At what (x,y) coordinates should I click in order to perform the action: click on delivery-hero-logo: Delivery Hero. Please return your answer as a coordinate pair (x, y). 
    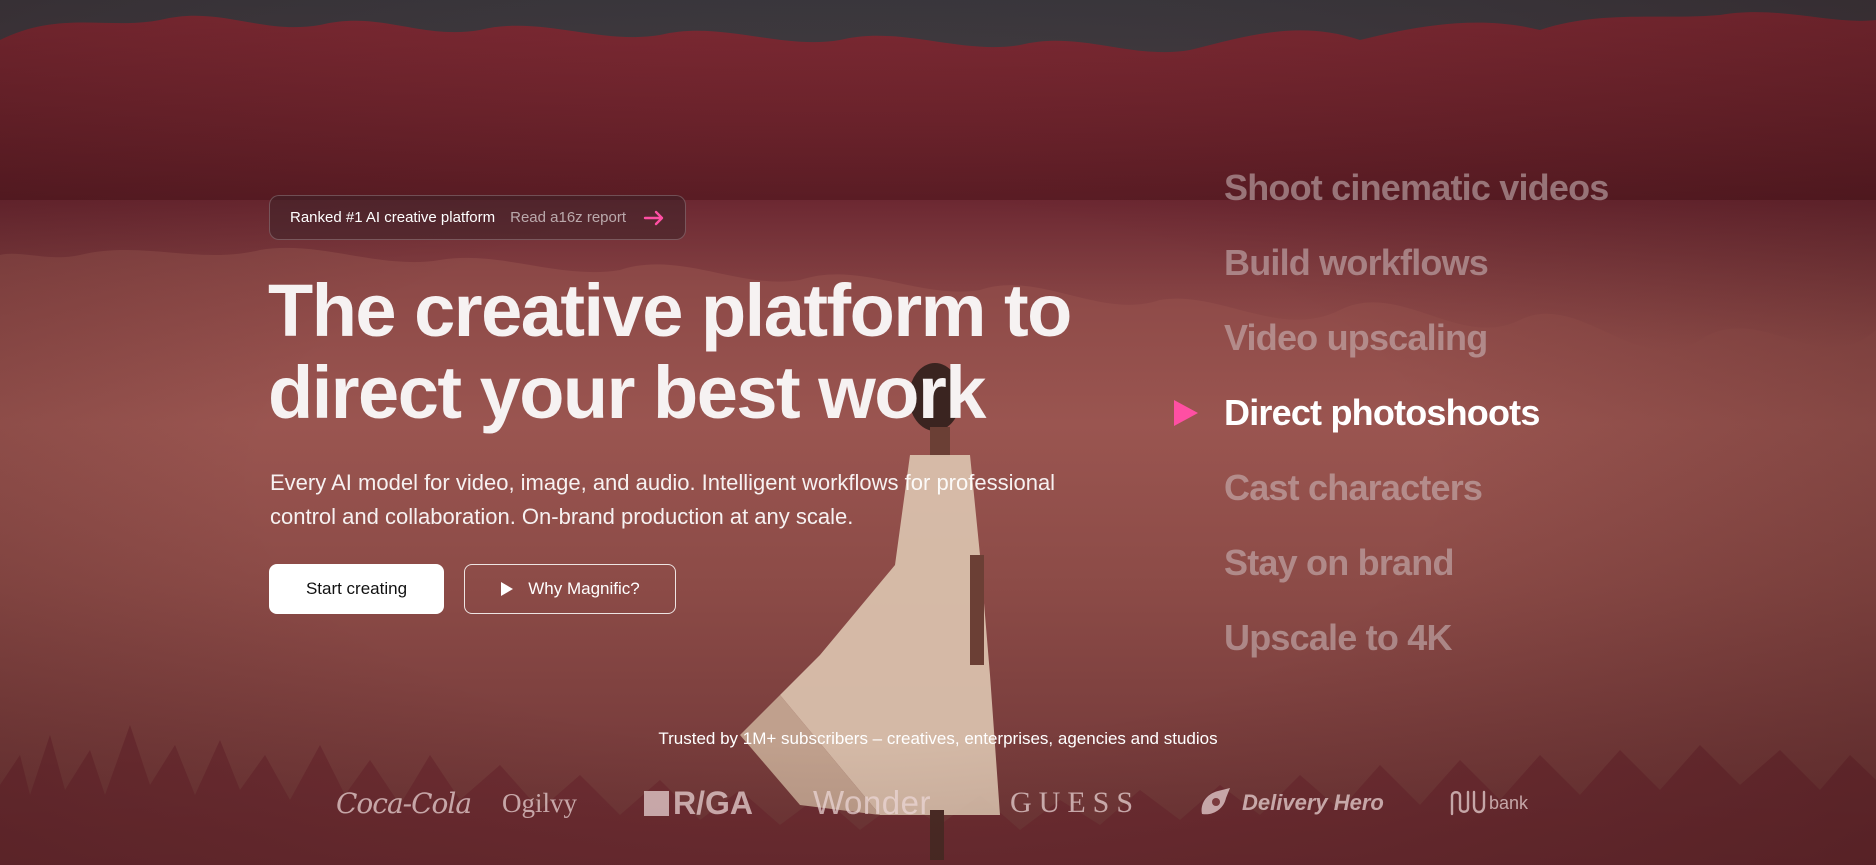
    Looking at the image, I should click on (1290, 803).